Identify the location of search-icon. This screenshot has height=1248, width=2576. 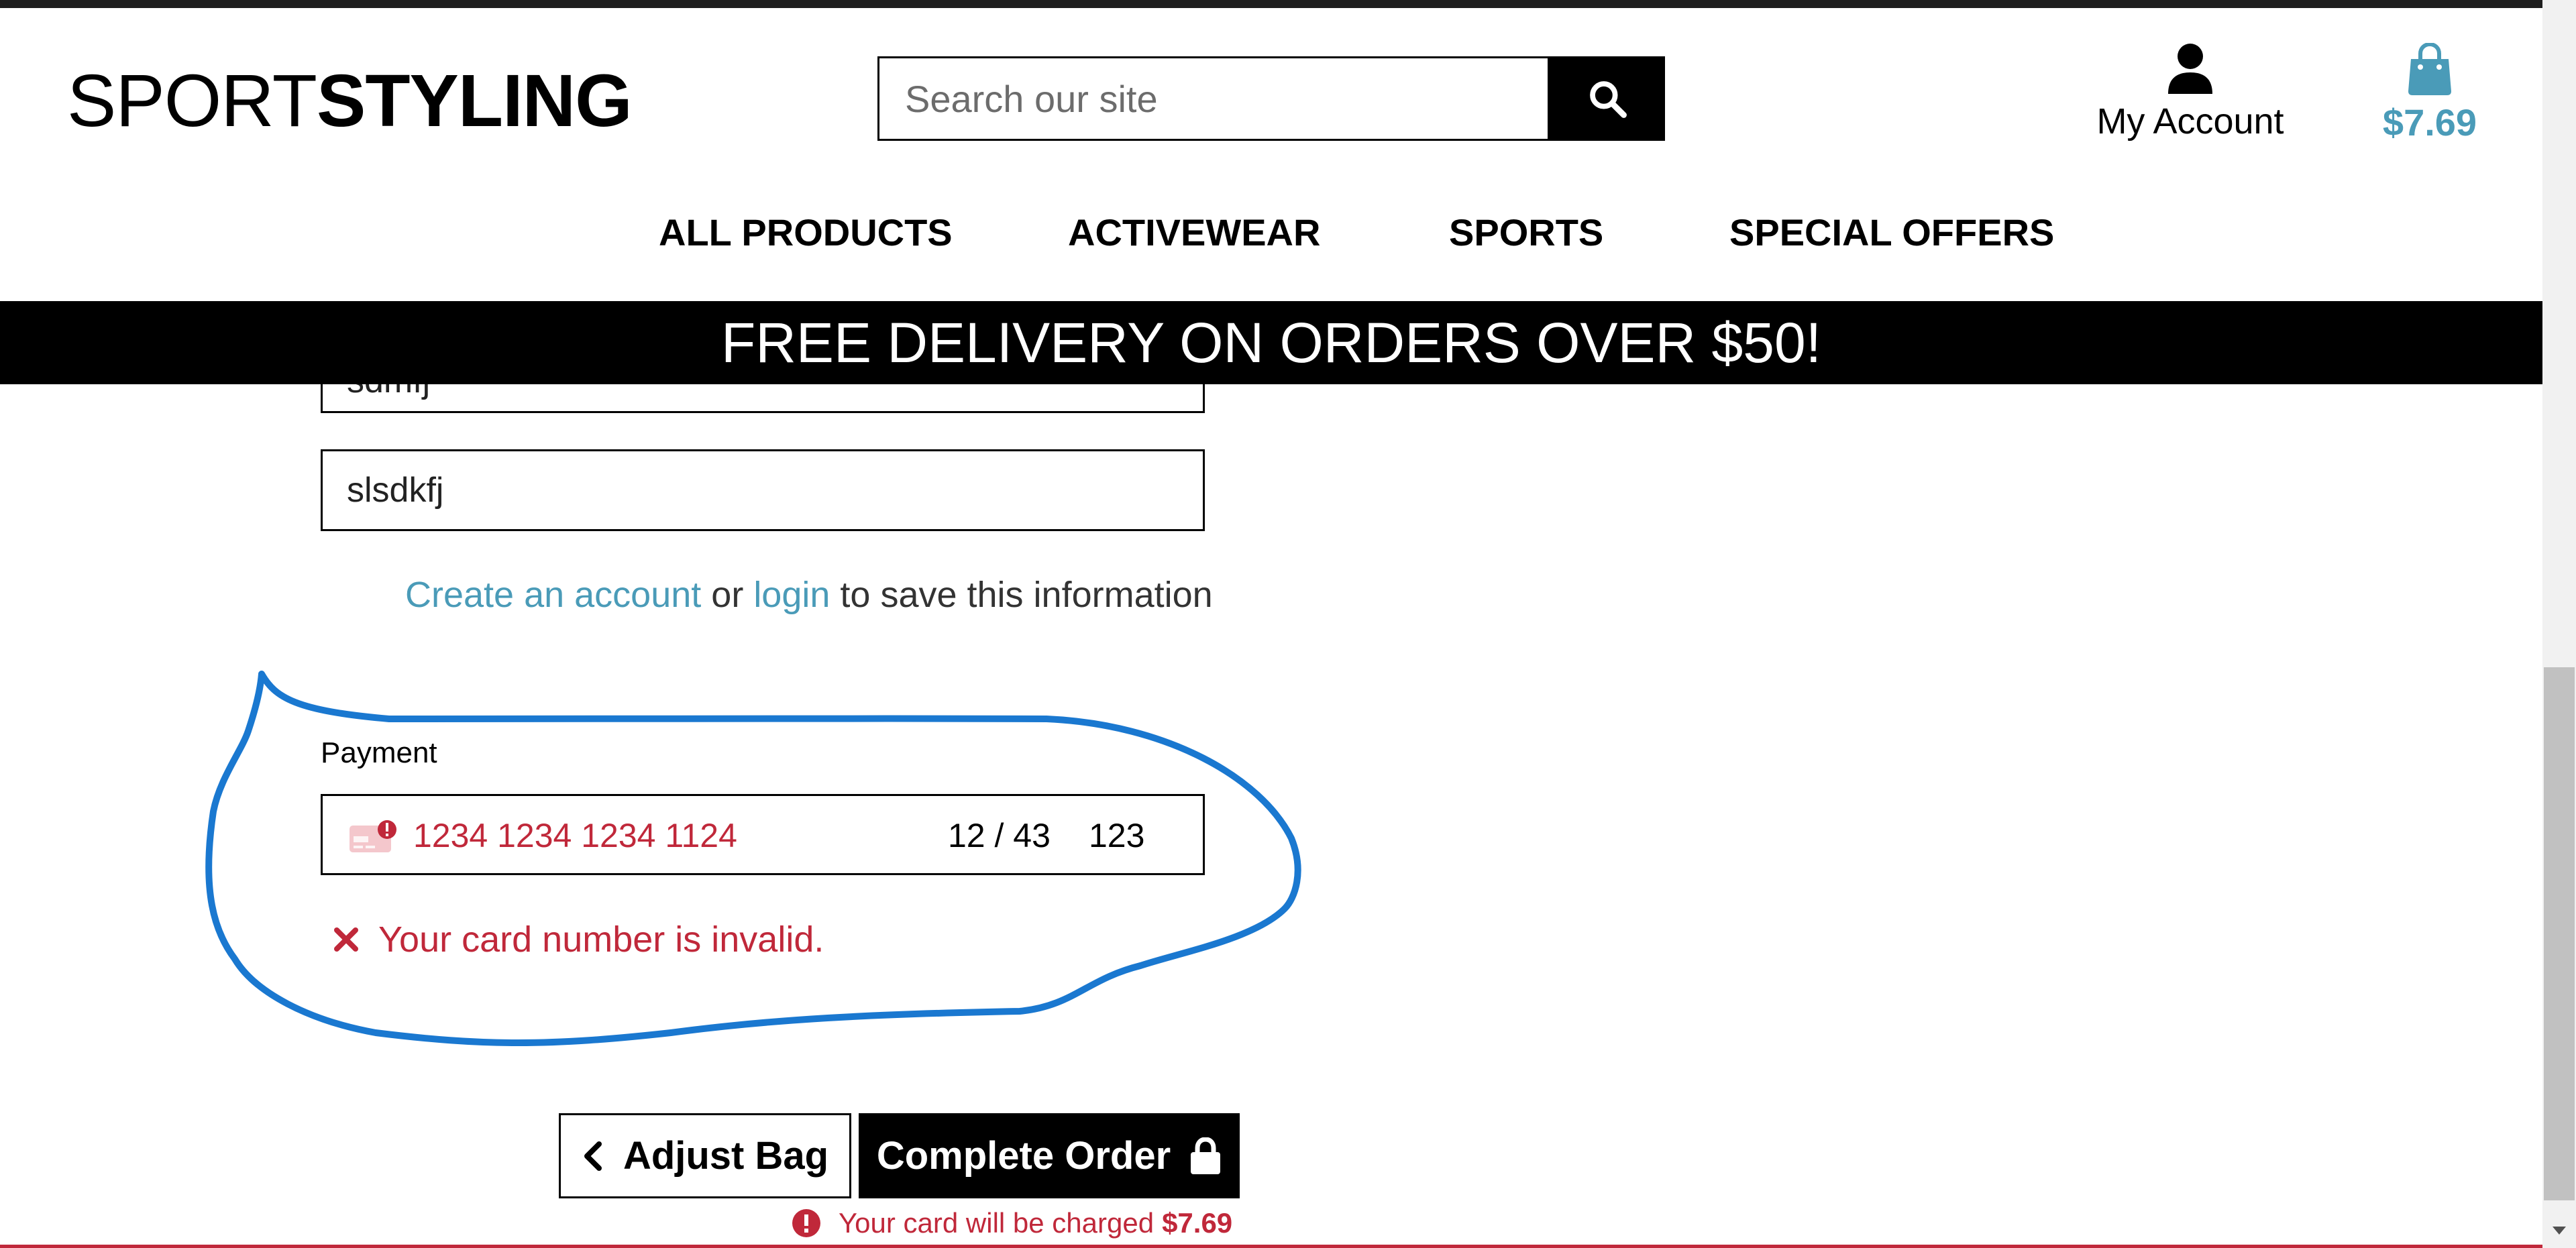
(1608, 99).